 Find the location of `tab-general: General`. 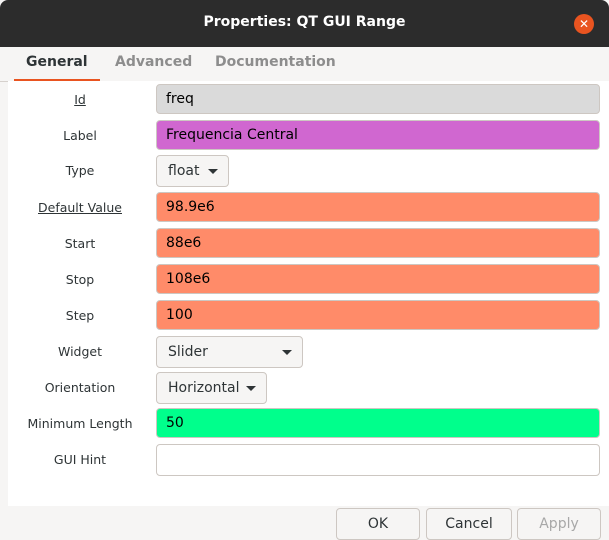

tab-general: General is located at coordinates (57, 64).